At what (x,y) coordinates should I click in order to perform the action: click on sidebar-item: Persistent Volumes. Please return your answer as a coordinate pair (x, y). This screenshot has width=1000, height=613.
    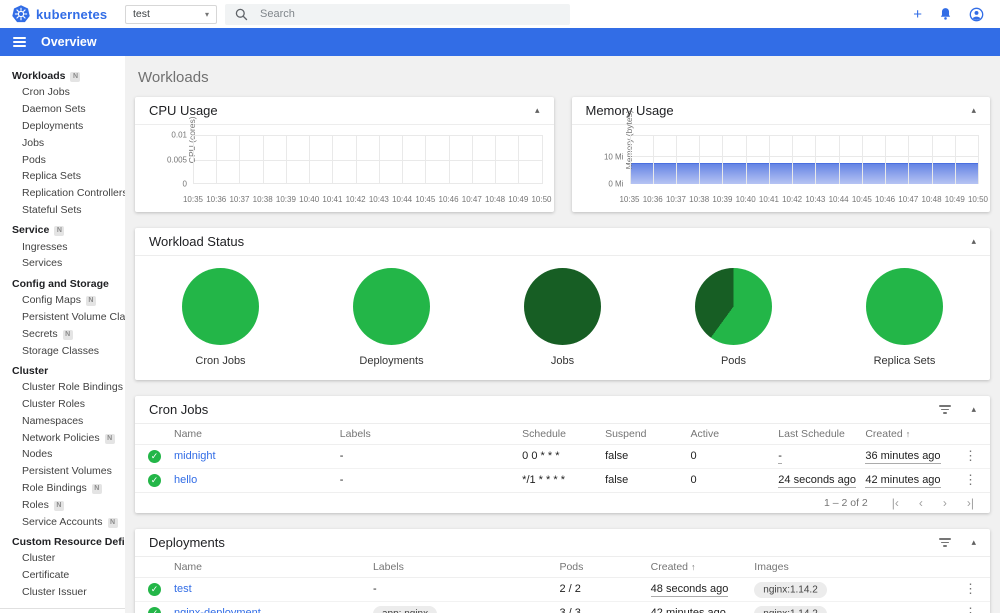
    Looking at the image, I should click on (62, 471).